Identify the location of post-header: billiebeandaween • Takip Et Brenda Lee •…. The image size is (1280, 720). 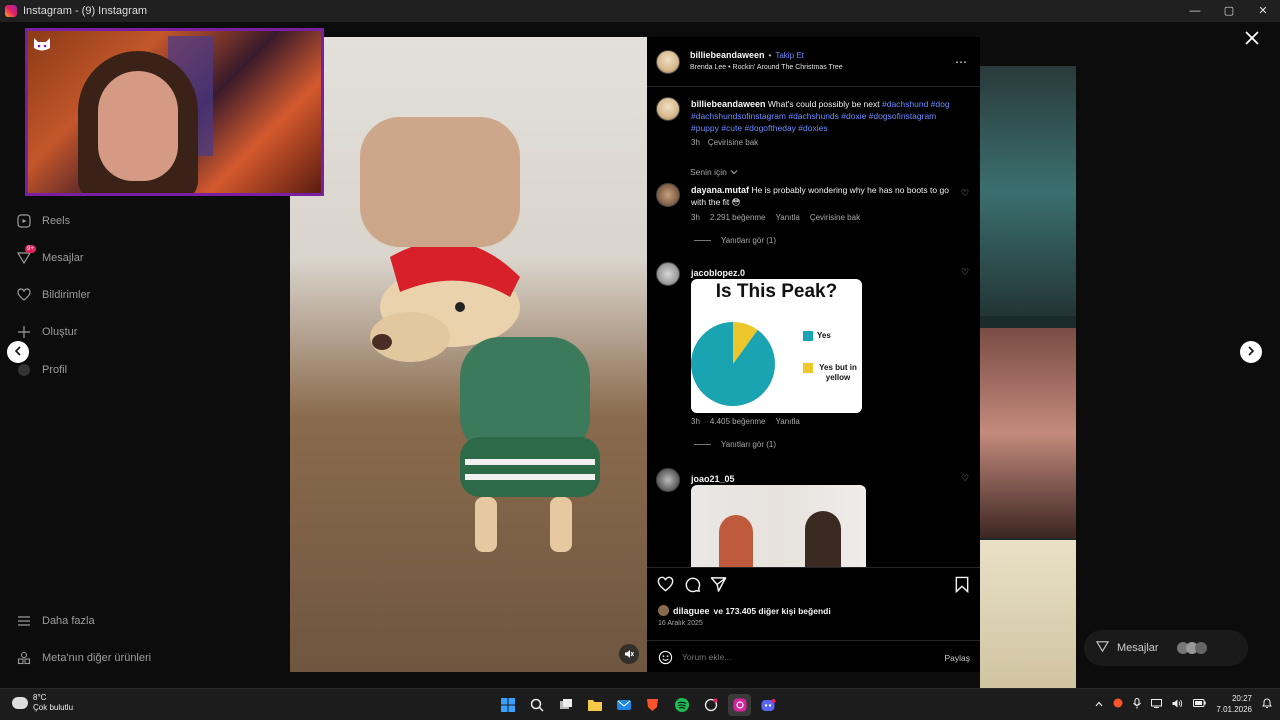
(813, 62).